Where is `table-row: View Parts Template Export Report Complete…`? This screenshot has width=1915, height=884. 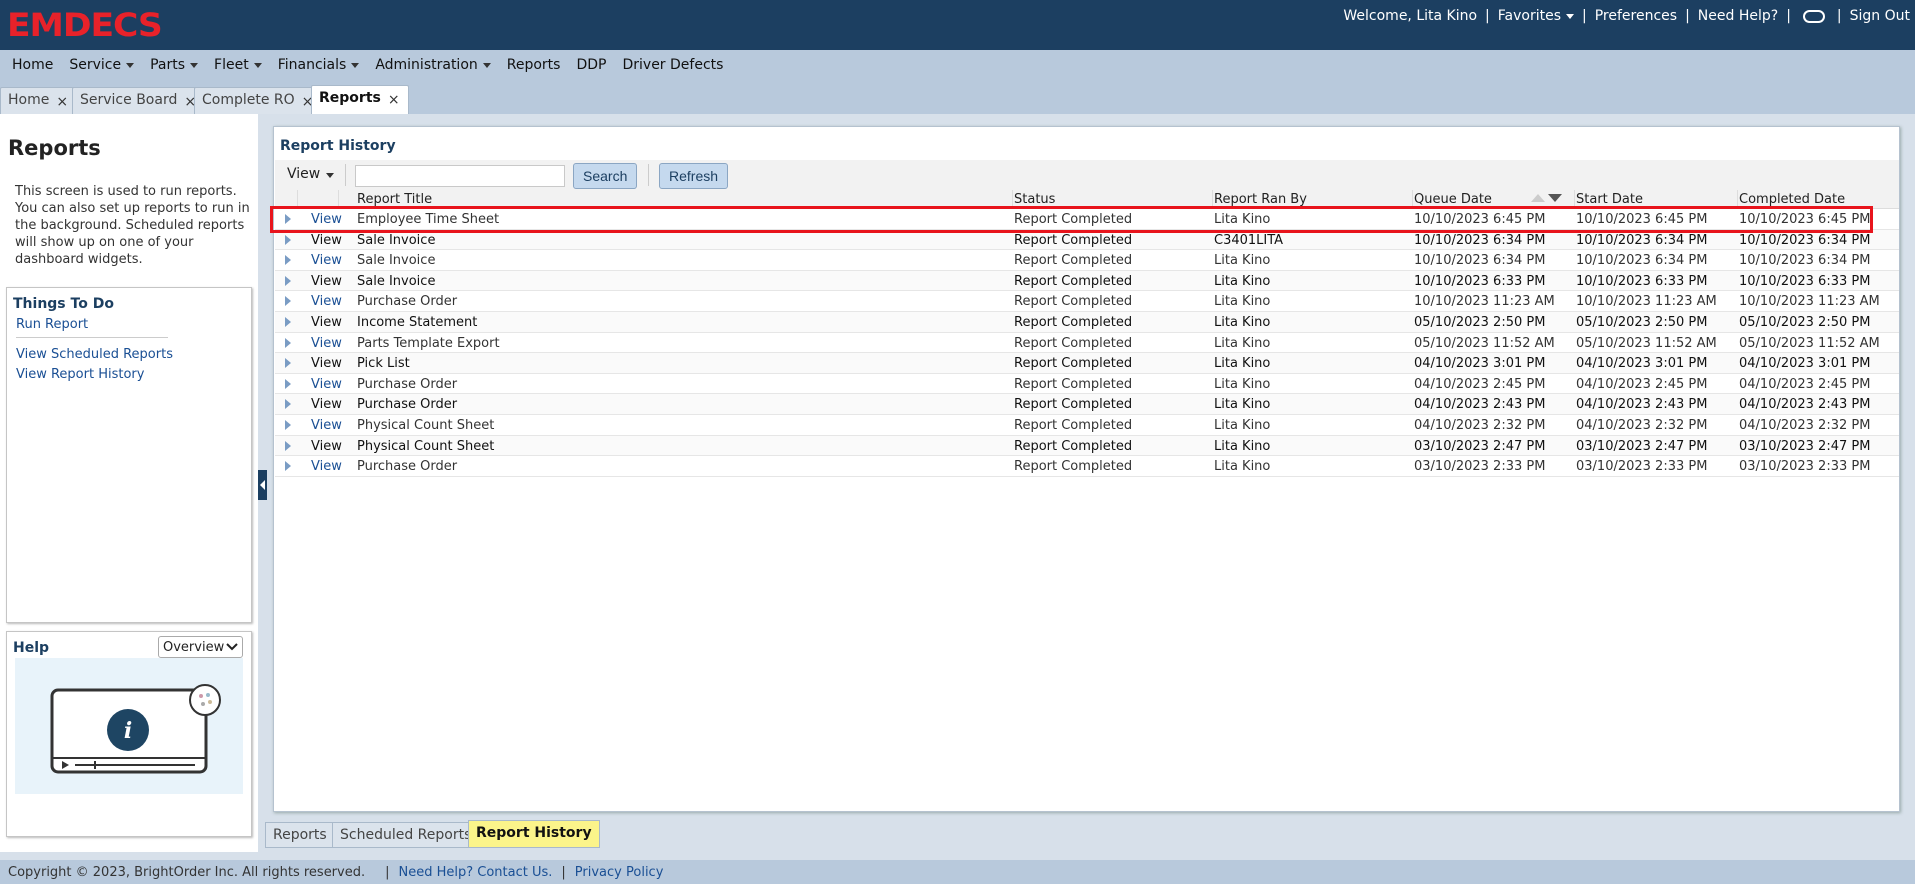
table-row: View Parts Template Export Report Complete… is located at coordinates (1087, 343).